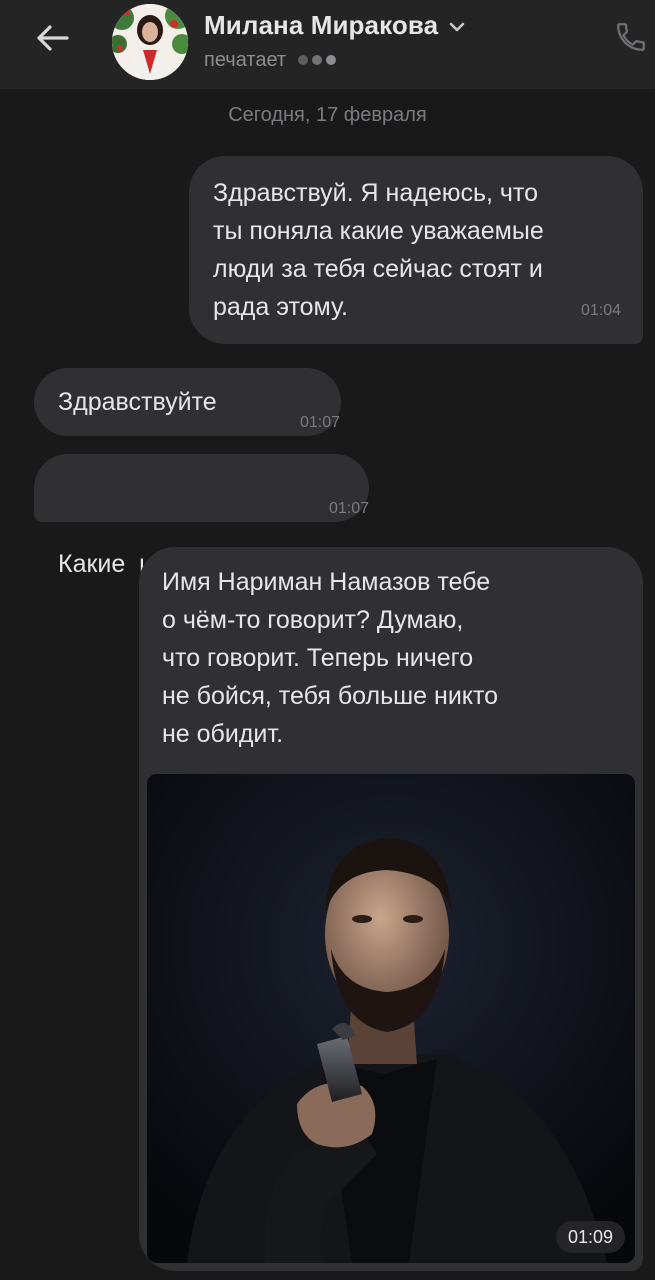 The height and width of the screenshot is (1280, 655). Describe the element at coordinates (319, 60) in the screenshot. I see `typing-dots-icon` at that location.